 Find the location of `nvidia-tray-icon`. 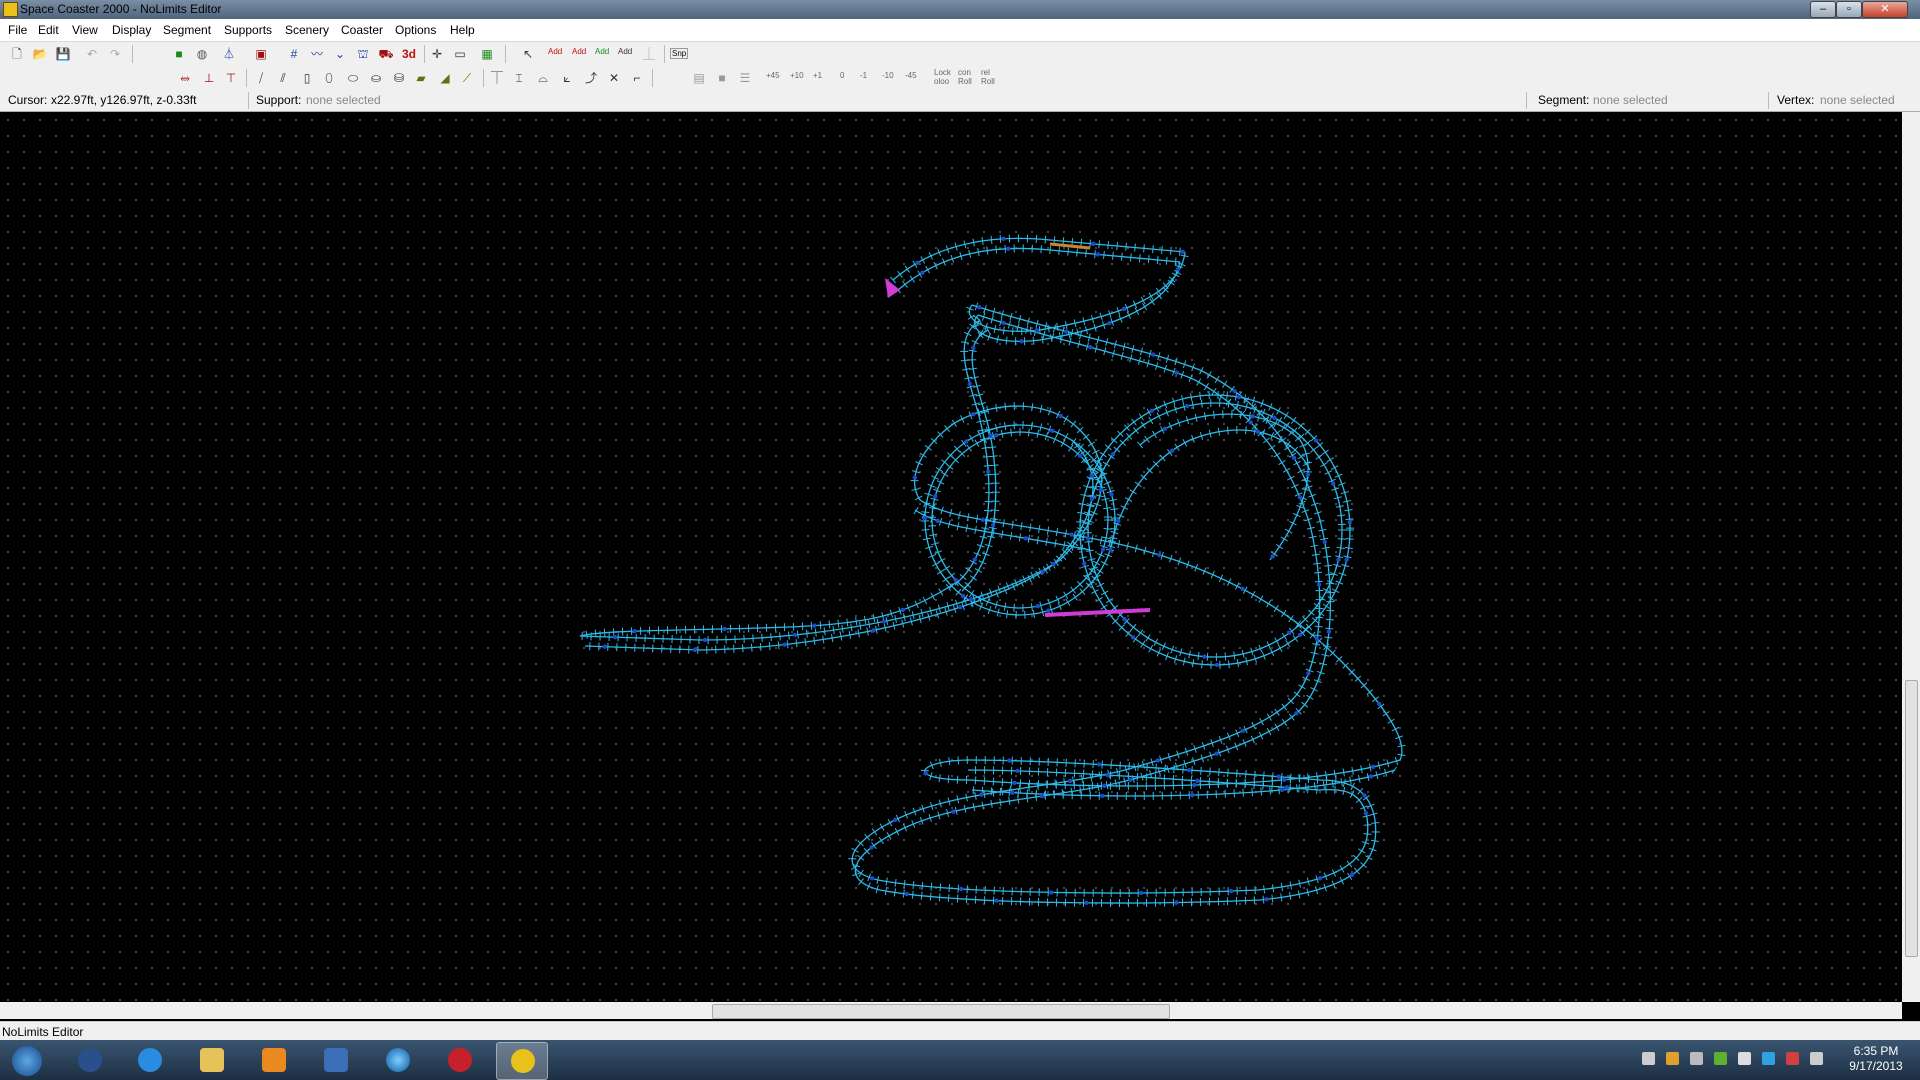

nvidia-tray-icon is located at coordinates (1720, 1058).